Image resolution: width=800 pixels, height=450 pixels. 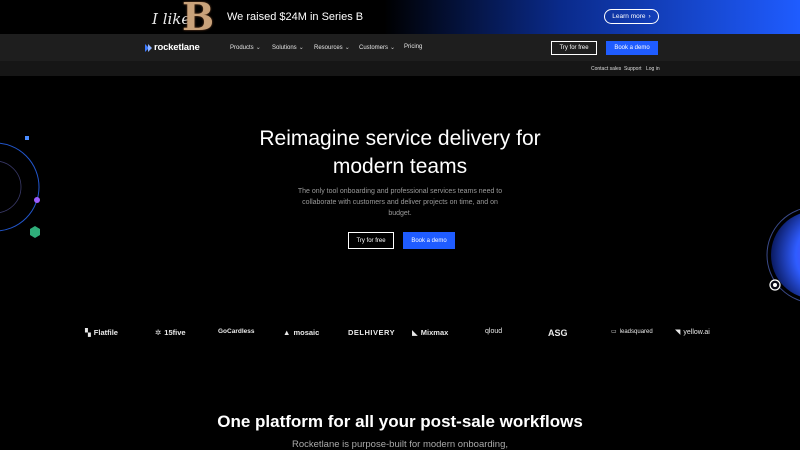 What do you see at coordinates (183, 19) in the screenshot?
I see `series-b-artwork: I like B` at bounding box center [183, 19].